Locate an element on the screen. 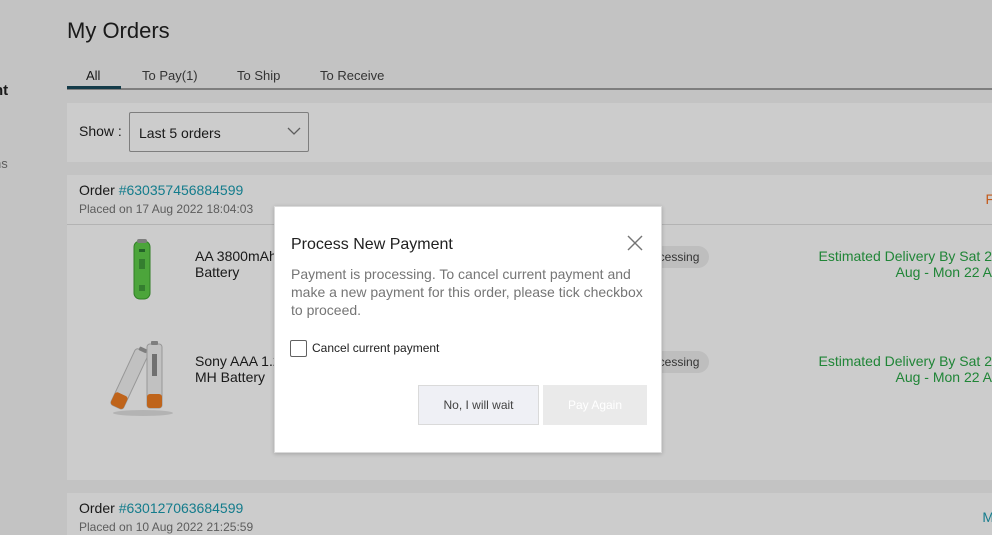  pay-again-button: Pay Again is located at coordinates (595, 405).